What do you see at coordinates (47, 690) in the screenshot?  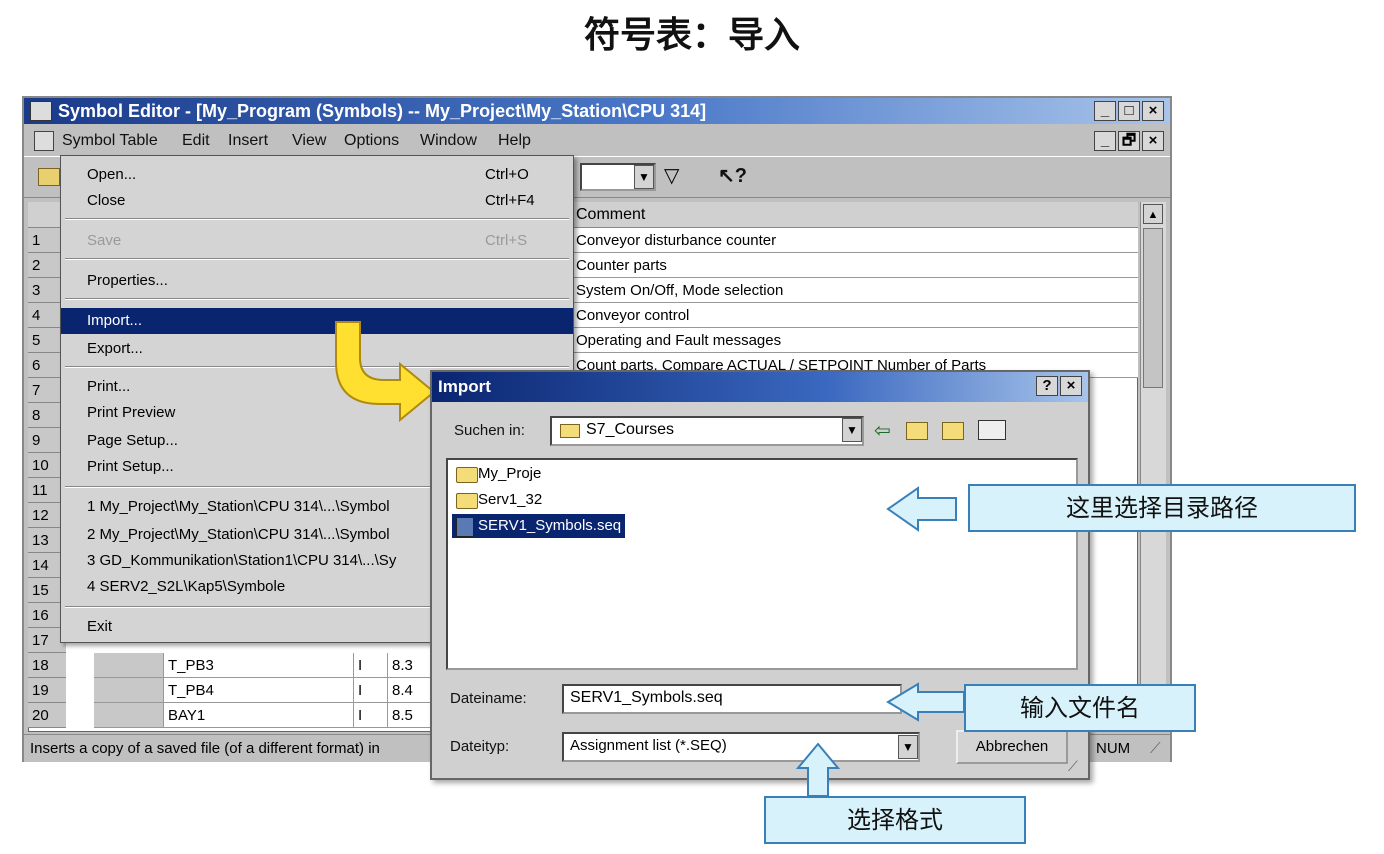 I see `row-number: 19` at bounding box center [47, 690].